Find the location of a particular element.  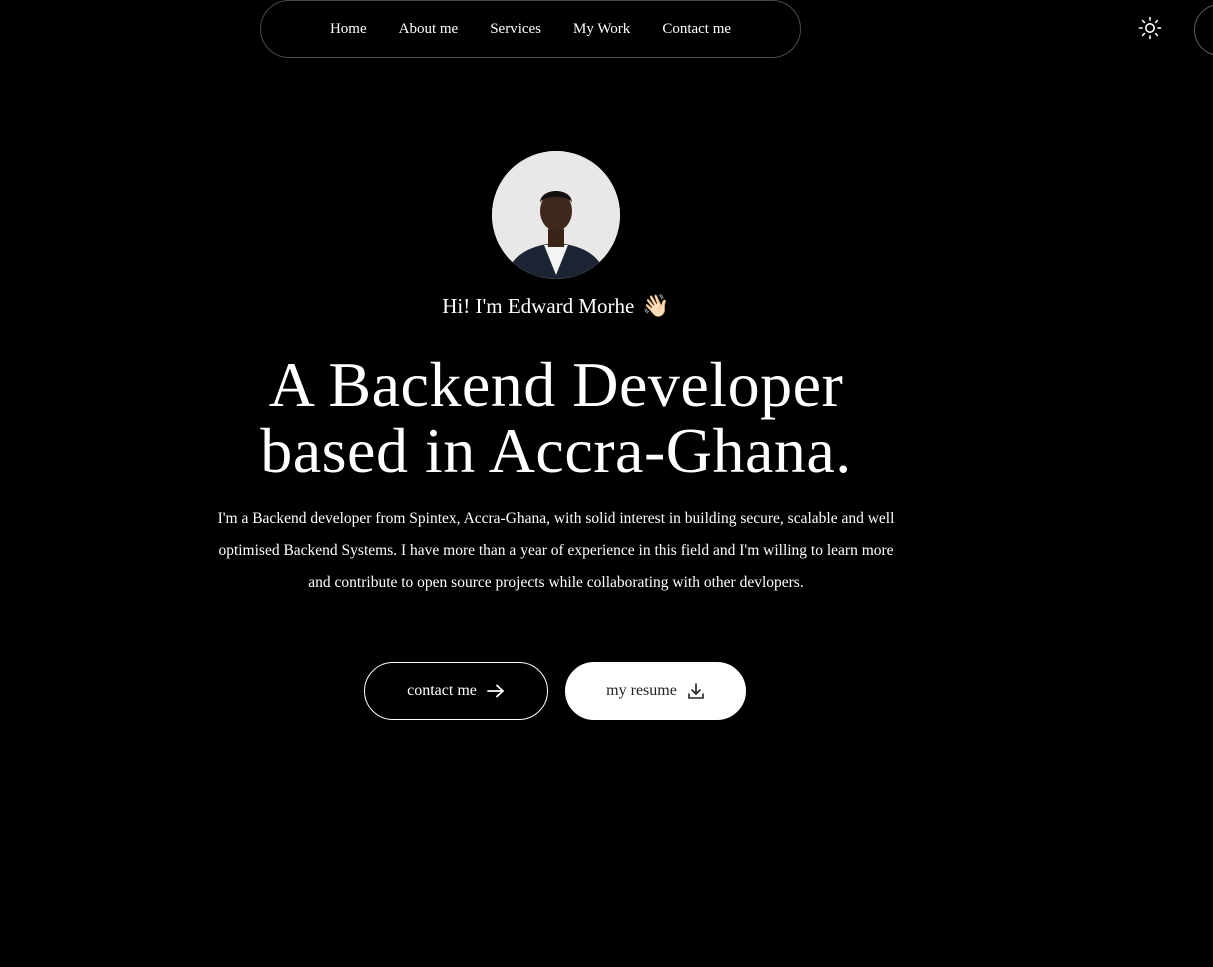

nav-item-services: Services is located at coordinates (515, 29).